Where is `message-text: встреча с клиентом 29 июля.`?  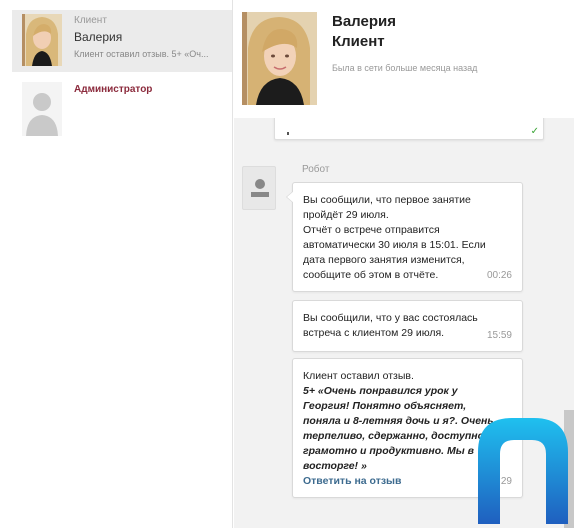
message-text: встреча с клиентом 29 июля. is located at coordinates (374, 333).